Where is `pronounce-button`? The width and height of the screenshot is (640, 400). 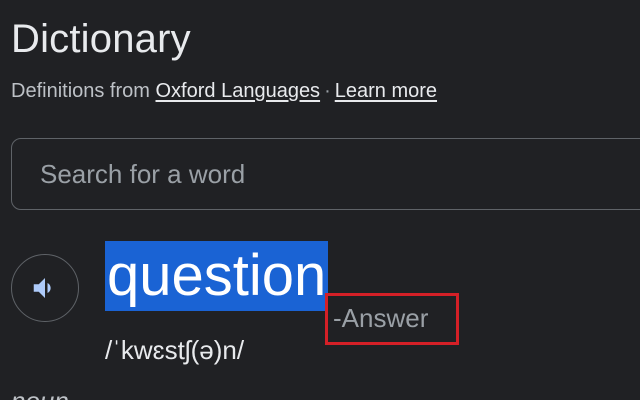
pronounce-button is located at coordinates (45, 288).